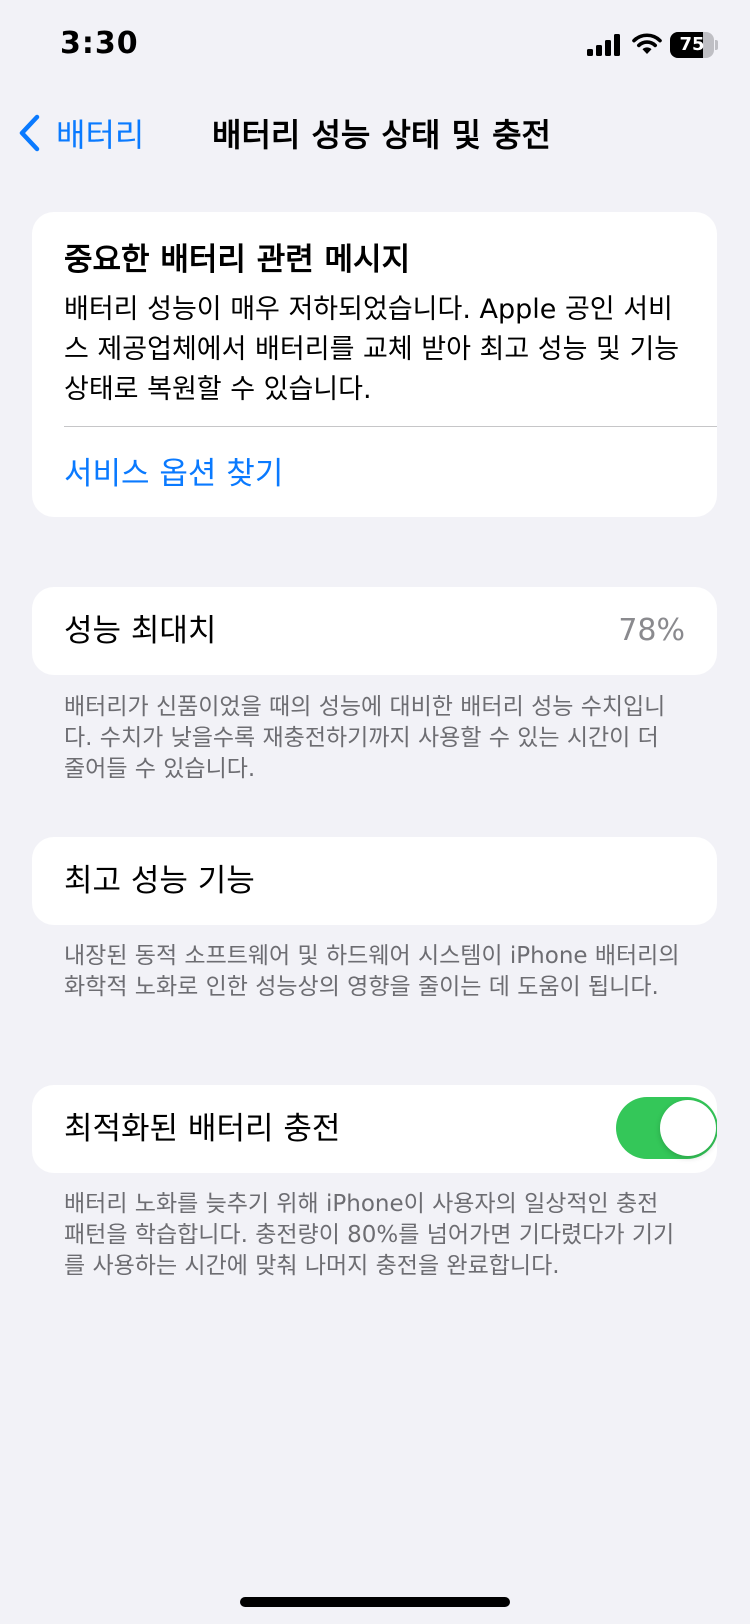  I want to click on battery-body: 75, so click(692, 45).